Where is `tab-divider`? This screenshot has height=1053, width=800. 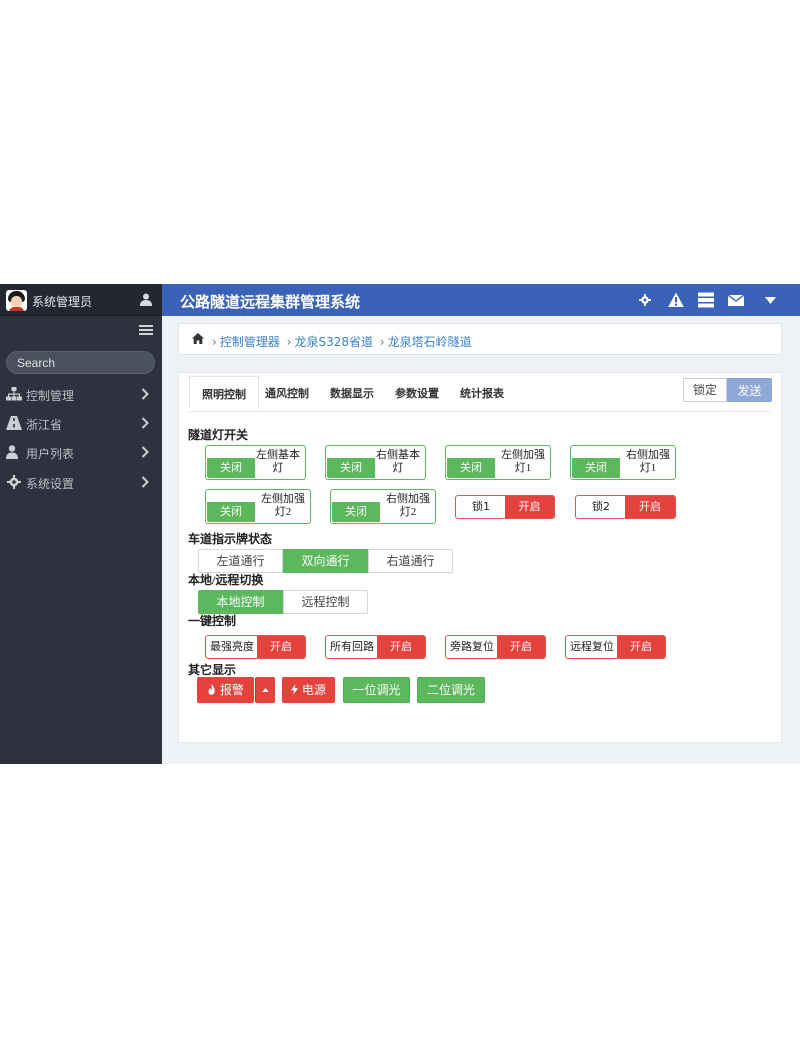
tab-divider is located at coordinates (480, 411).